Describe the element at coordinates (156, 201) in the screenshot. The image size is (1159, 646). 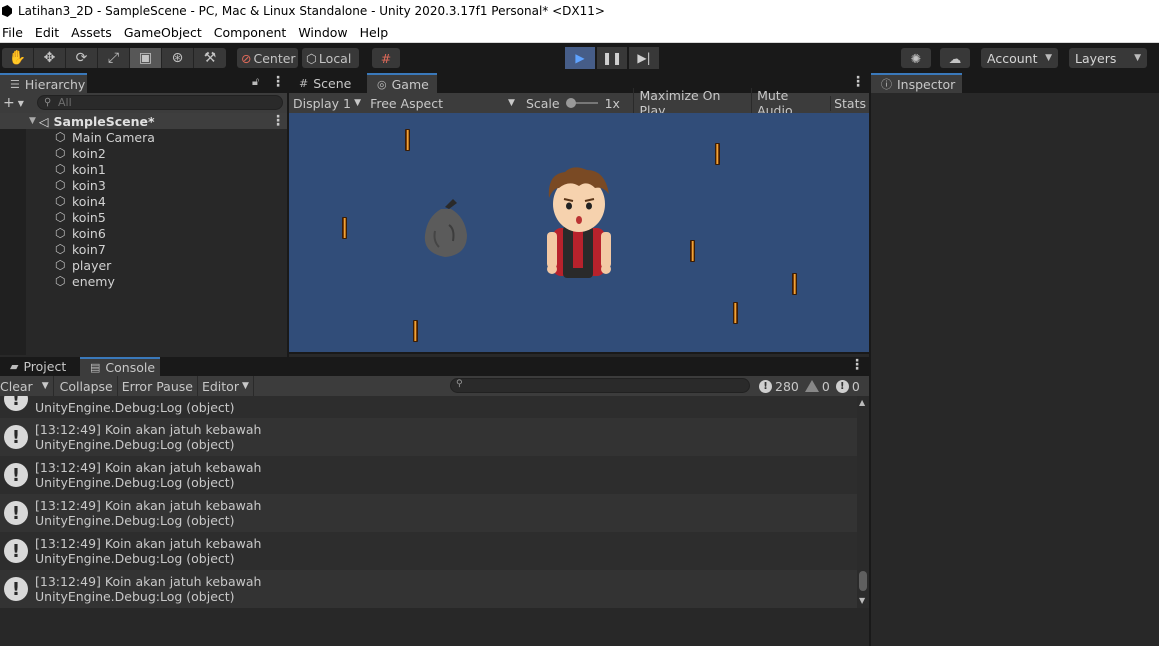
I see `hierarchy-item: ⬡ koin4` at that location.